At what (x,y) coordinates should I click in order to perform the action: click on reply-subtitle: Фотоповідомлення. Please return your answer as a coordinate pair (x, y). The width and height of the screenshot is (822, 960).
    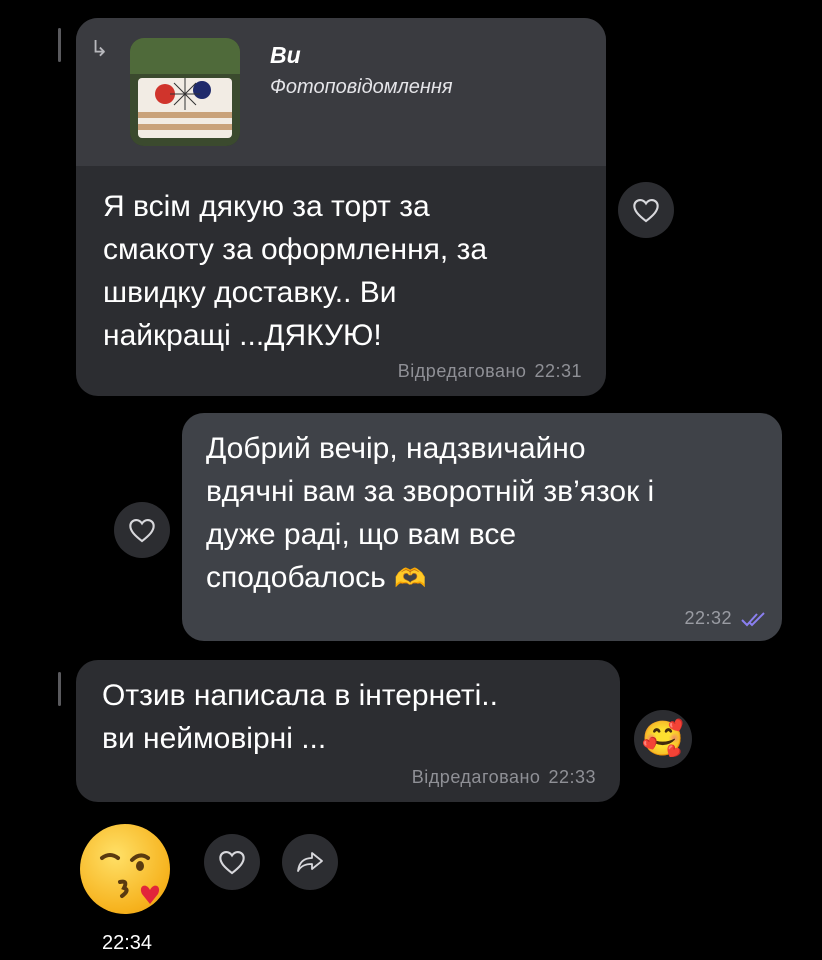
    Looking at the image, I should click on (361, 87).